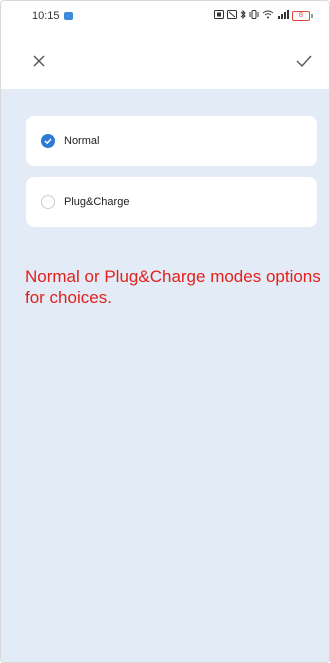  I want to click on status-bar: 10:15 8, so click(165, 18).